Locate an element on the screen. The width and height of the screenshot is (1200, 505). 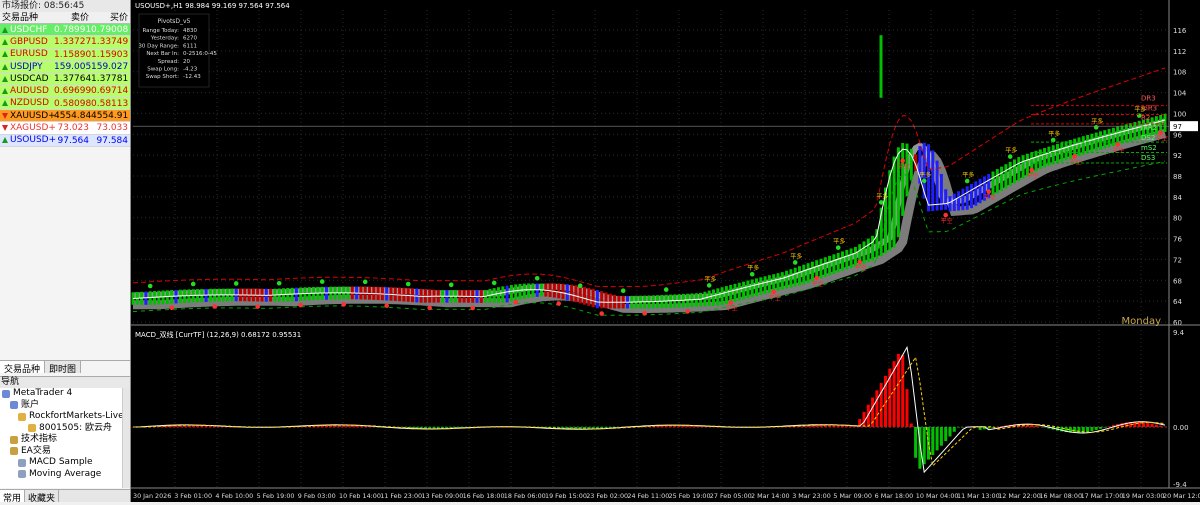
navigator-item: 账户 is located at coordinates (65, 406).